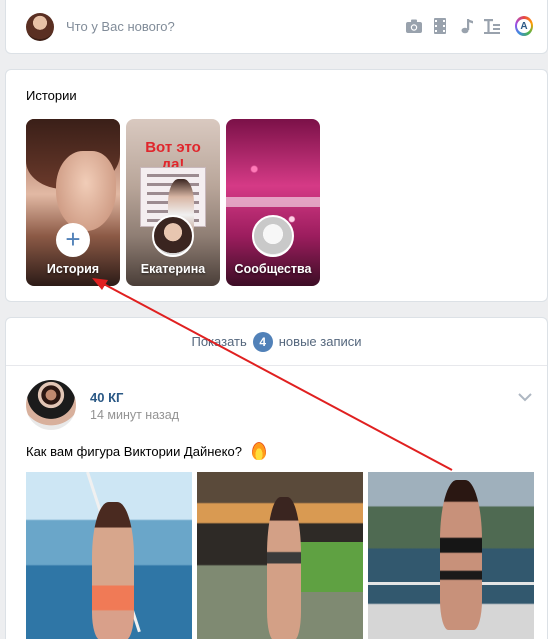 The width and height of the screenshot is (548, 639). Describe the element at coordinates (51, 95) in the screenshot. I see `stories-title: Истории` at that location.